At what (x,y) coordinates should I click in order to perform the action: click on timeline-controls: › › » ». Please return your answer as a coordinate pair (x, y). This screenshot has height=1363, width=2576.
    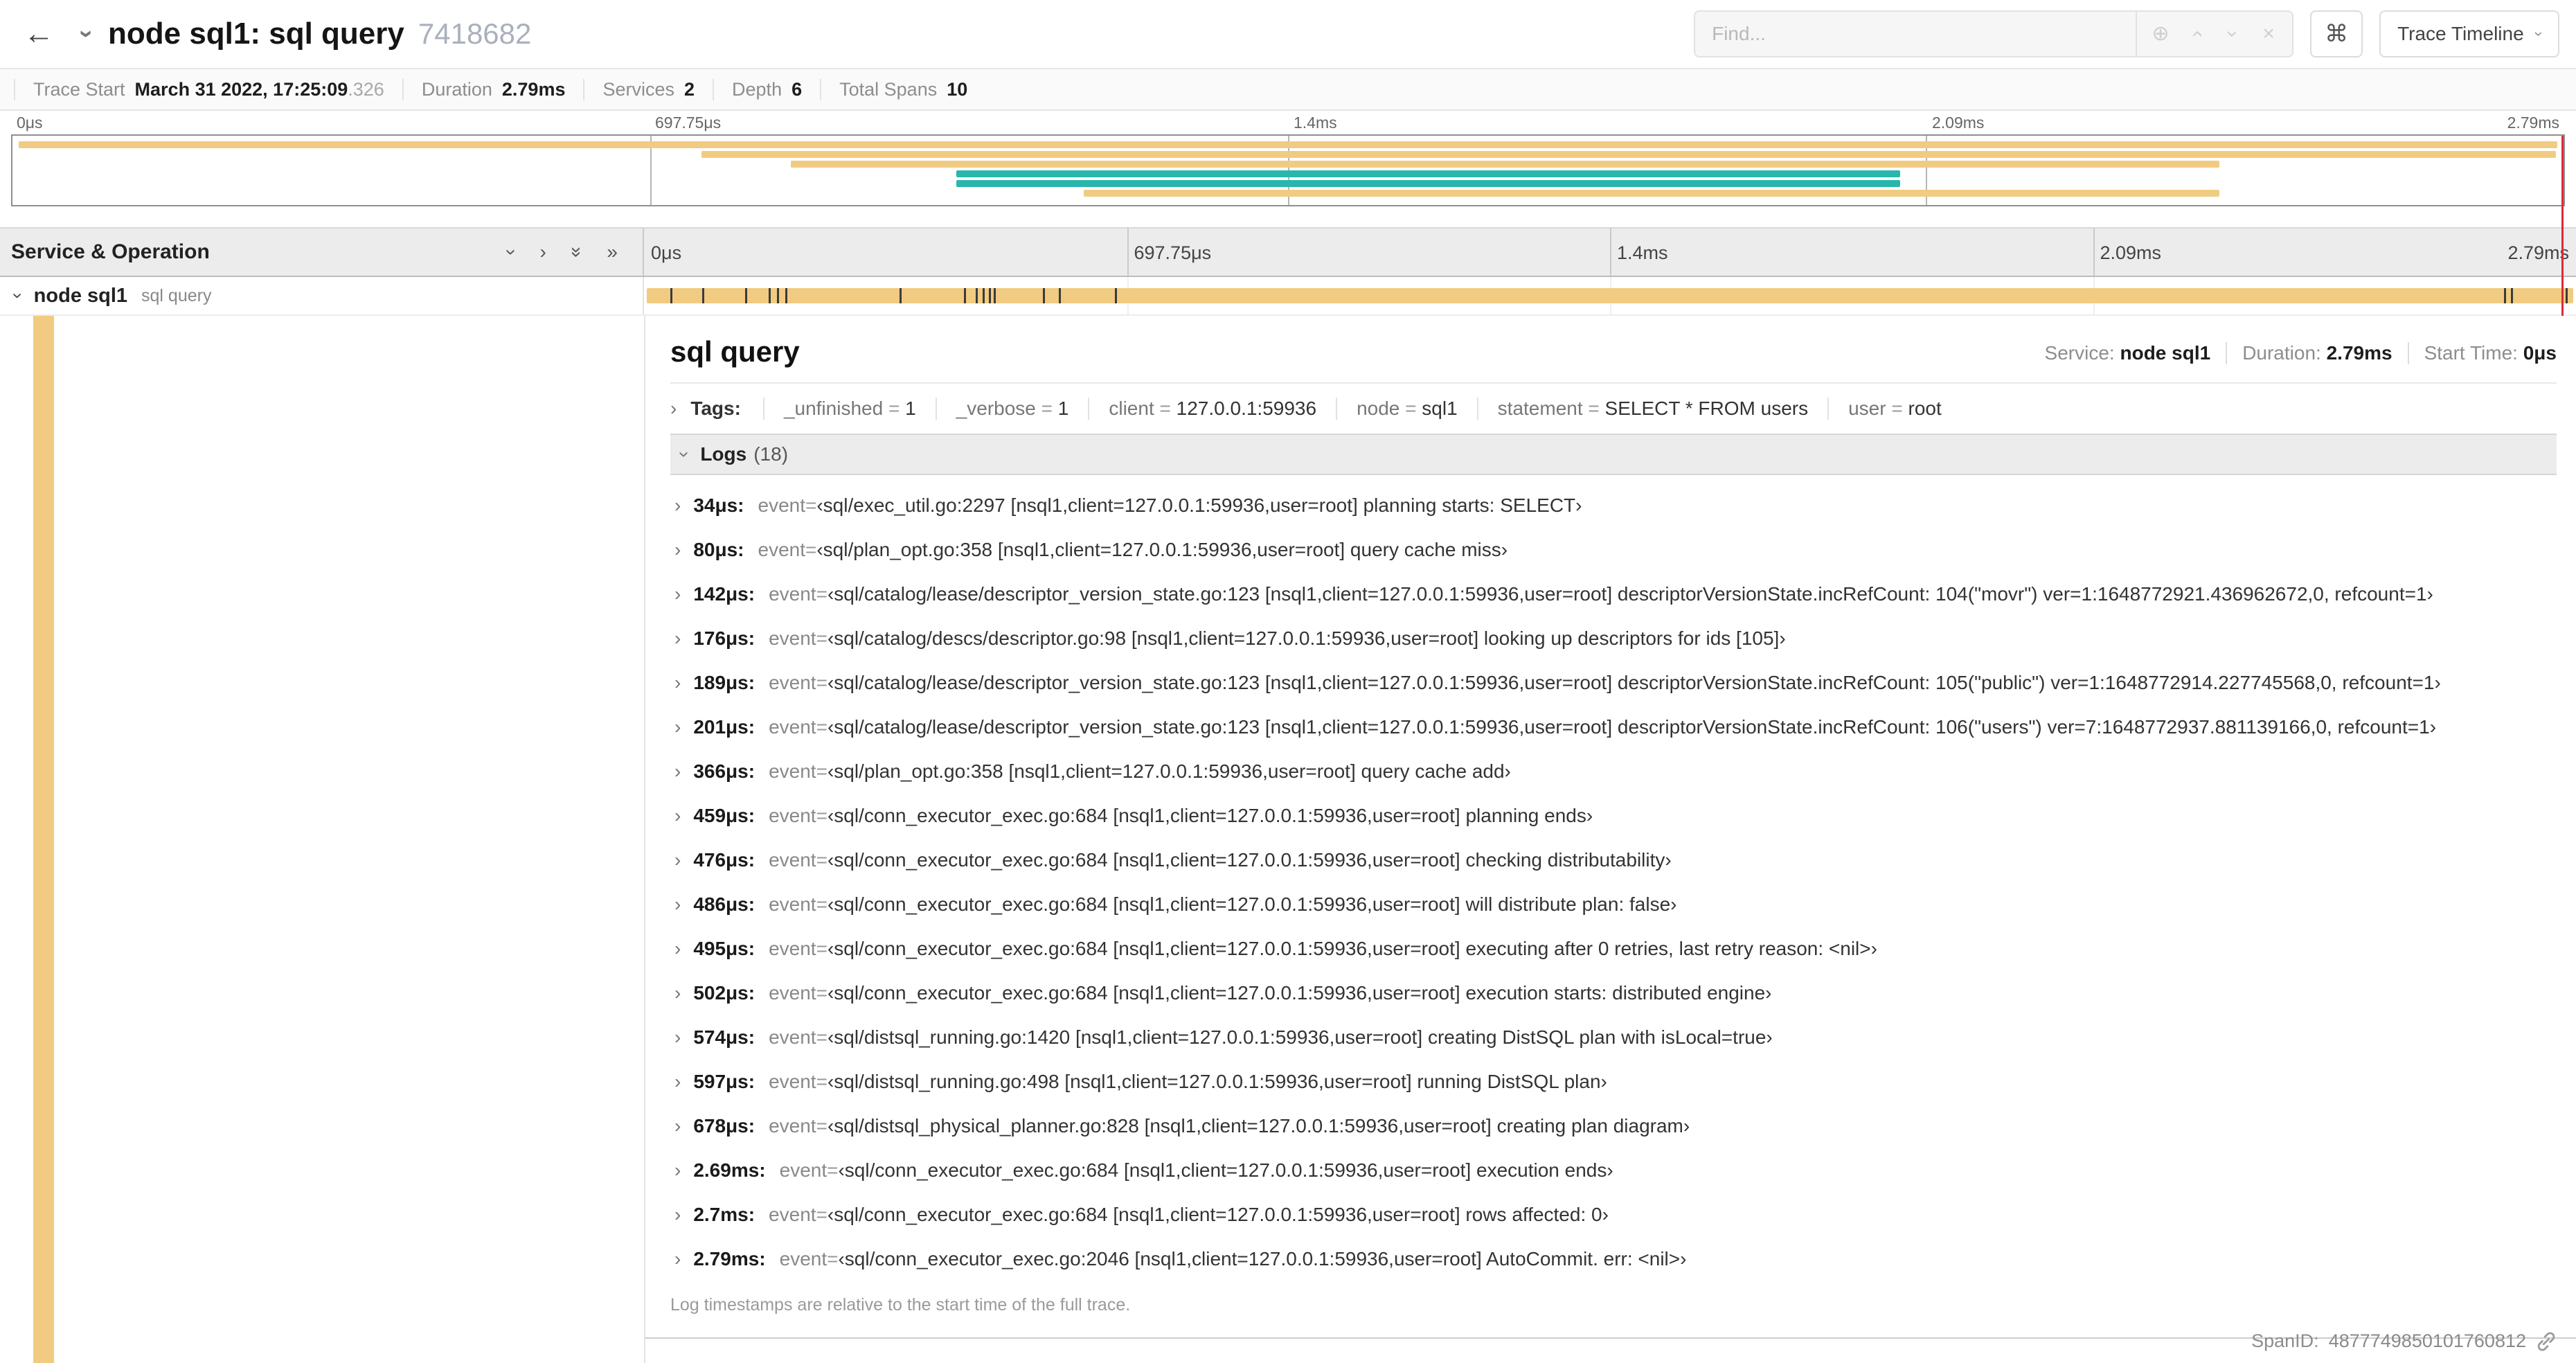
    Looking at the image, I should click on (566, 252).